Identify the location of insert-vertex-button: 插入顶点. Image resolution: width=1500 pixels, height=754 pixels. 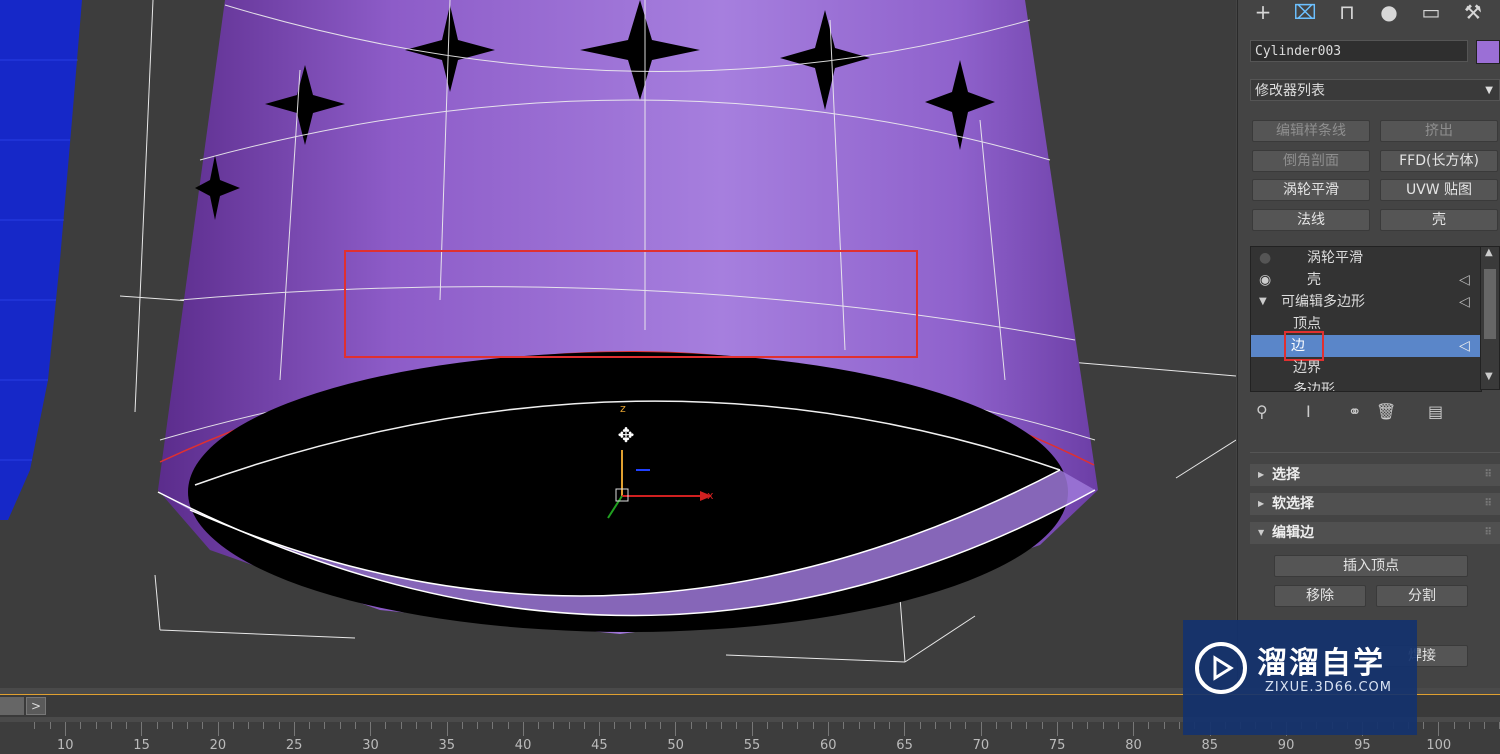
(1371, 566).